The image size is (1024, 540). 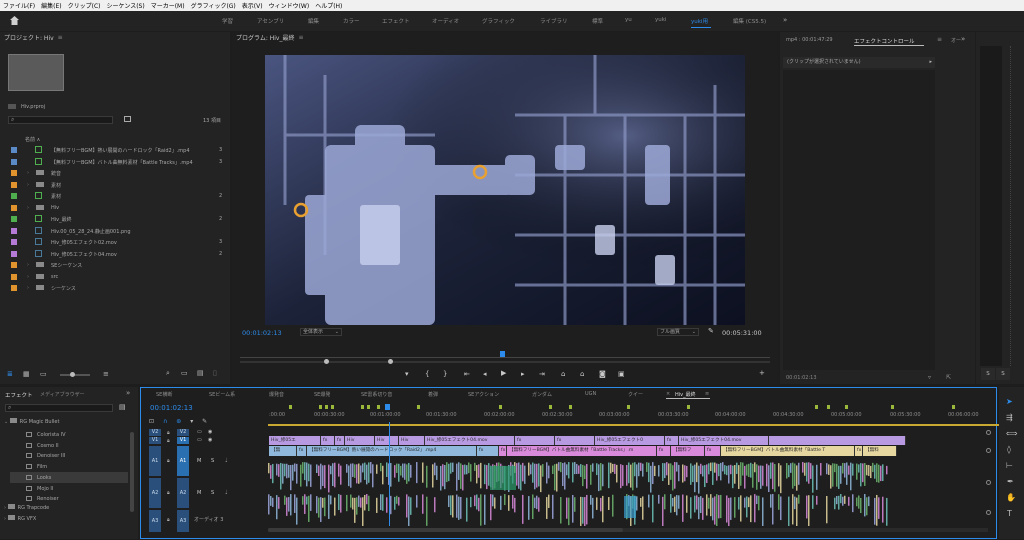 What do you see at coordinates (688, 451) in the screenshot?
I see `audio-clip: 【無料フ` at bounding box center [688, 451].